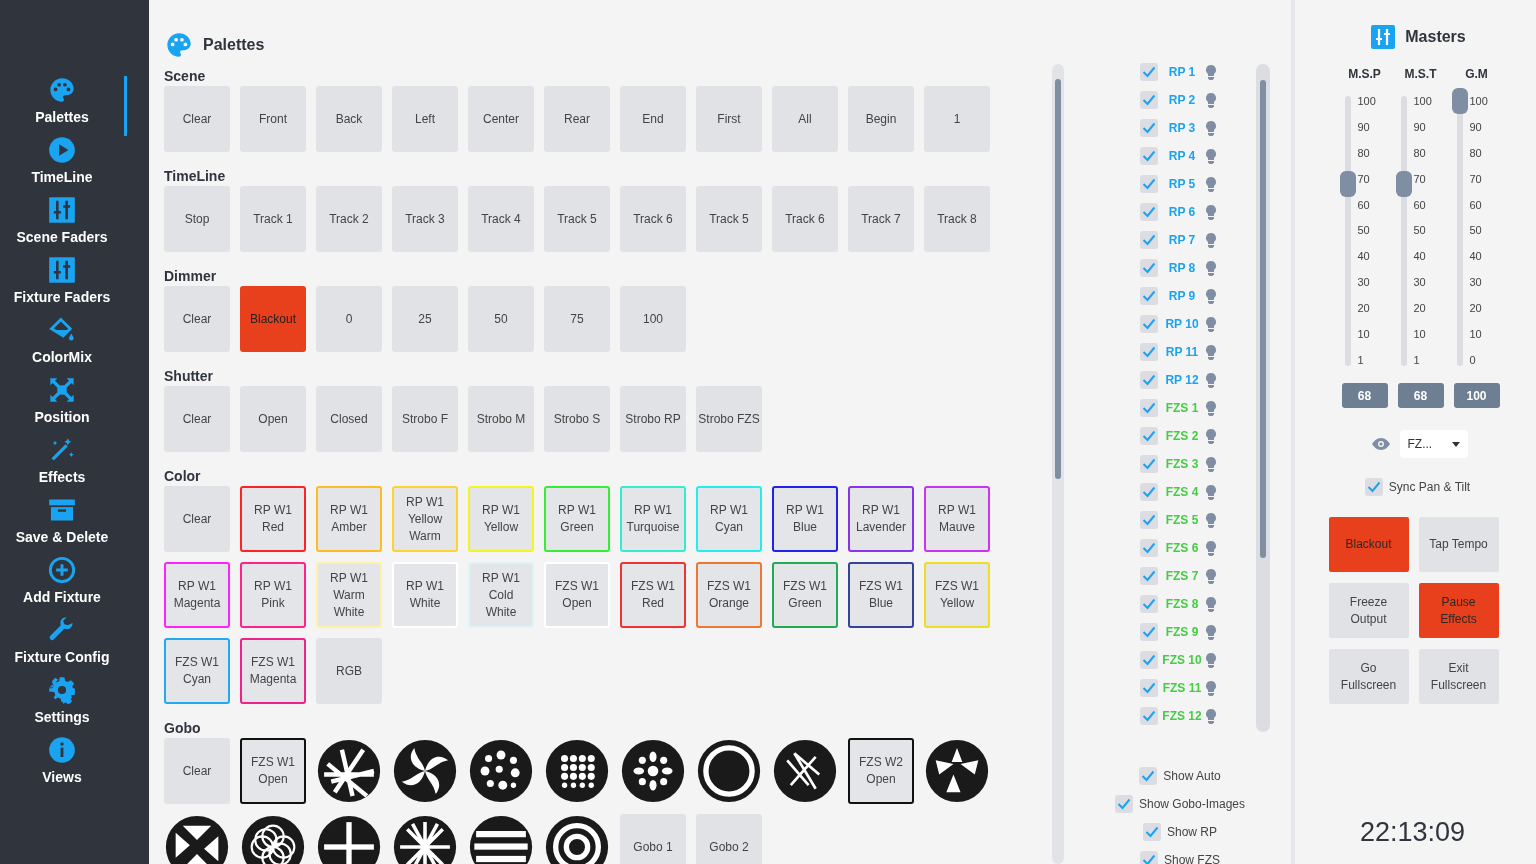  What do you see at coordinates (197, 219) in the screenshot?
I see `palette-button: Stop` at bounding box center [197, 219].